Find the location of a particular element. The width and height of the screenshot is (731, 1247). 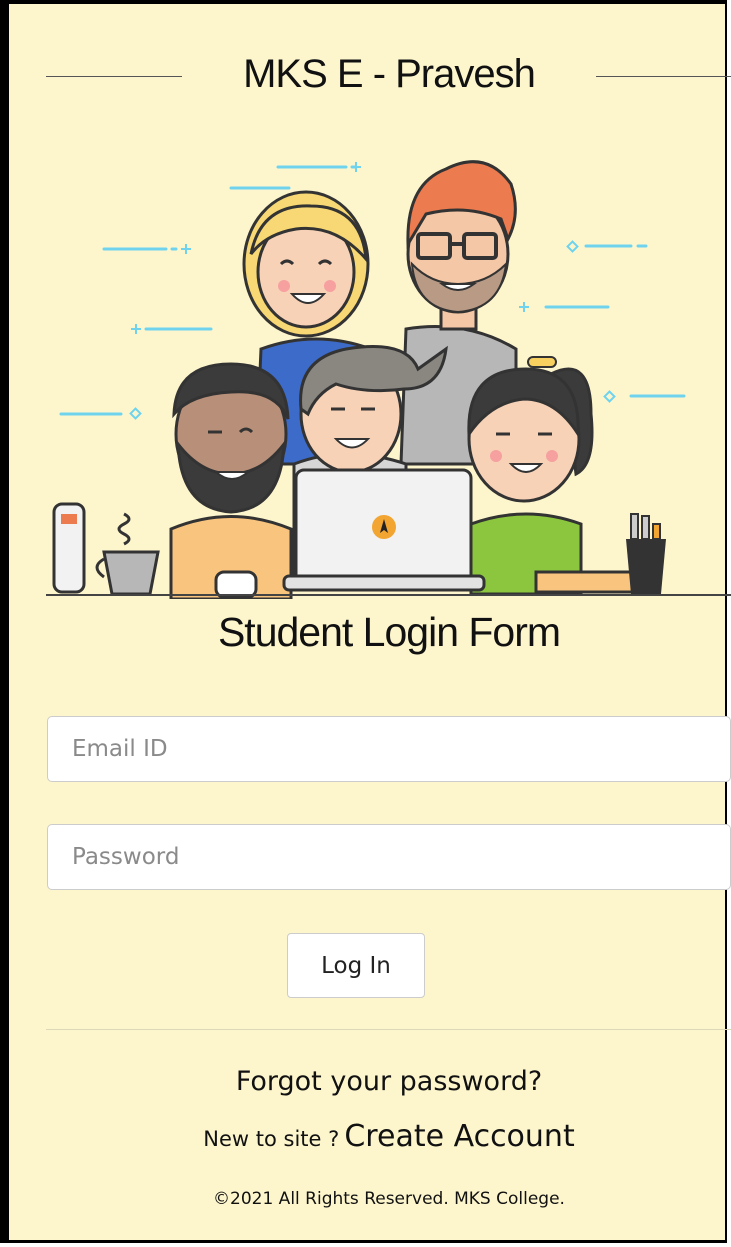

footer-divider is located at coordinates (388, 1029).